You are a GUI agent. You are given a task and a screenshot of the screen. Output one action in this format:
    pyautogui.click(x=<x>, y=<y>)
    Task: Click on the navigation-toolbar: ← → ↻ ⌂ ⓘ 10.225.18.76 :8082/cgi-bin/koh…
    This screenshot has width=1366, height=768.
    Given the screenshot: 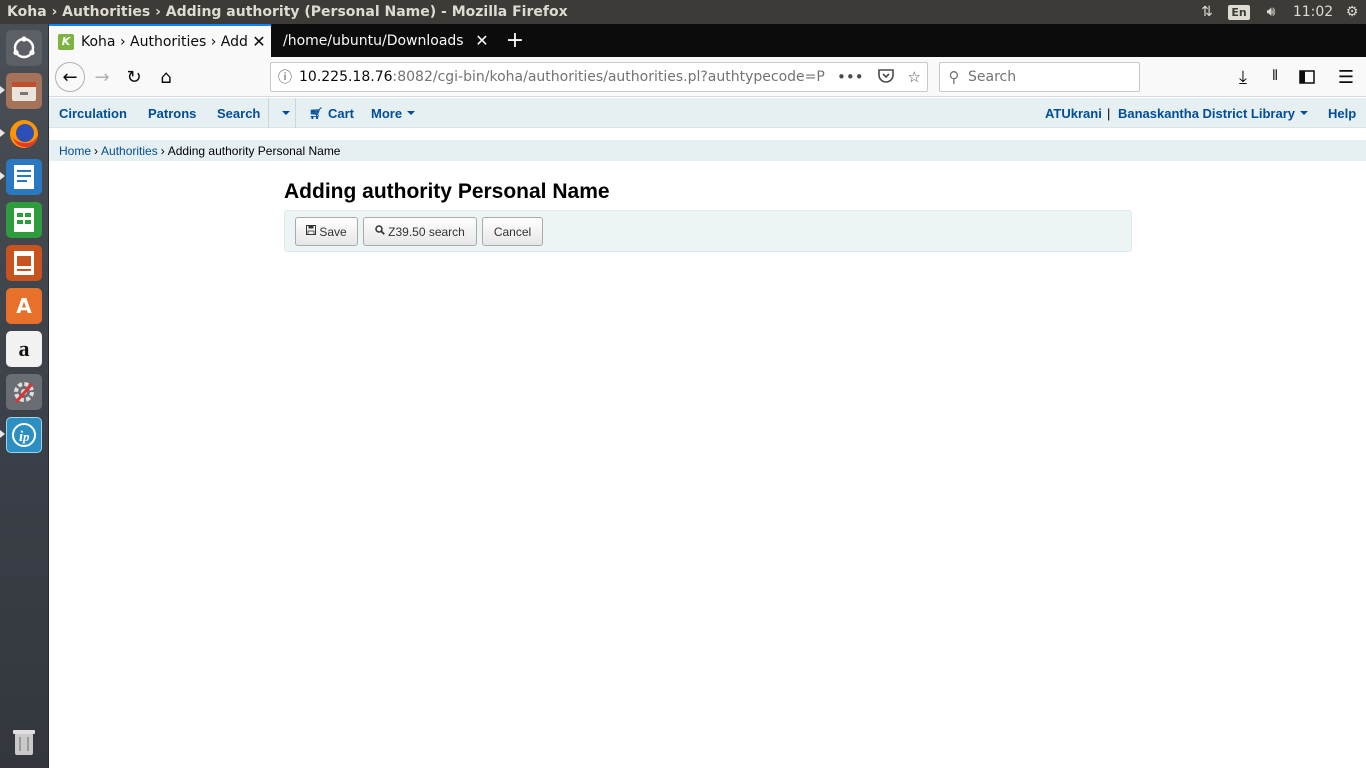 What is the action you would take?
    pyautogui.click(x=707, y=77)
    